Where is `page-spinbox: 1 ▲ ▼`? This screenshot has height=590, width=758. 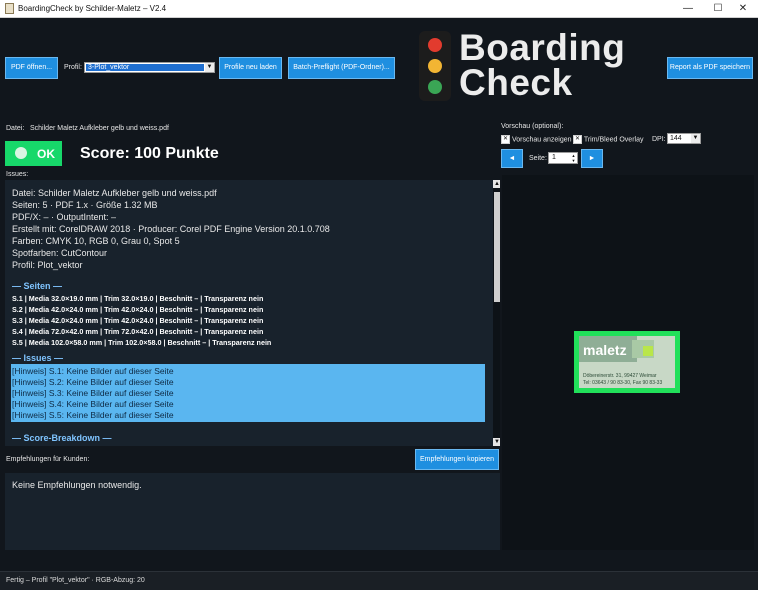
page-spinbox: 1 ▲ ▼ is located at coordinates (563, 158).